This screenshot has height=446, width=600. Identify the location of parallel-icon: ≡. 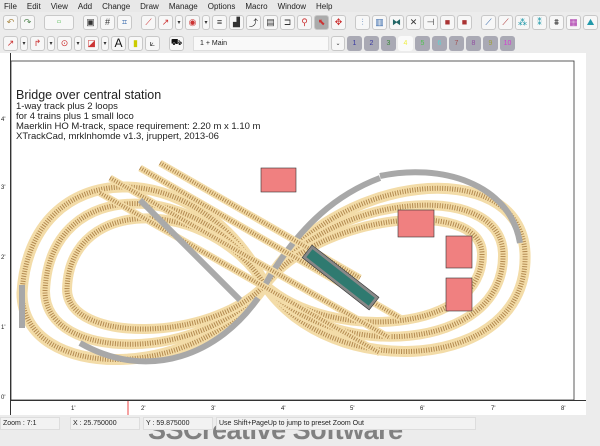
(219, 22).